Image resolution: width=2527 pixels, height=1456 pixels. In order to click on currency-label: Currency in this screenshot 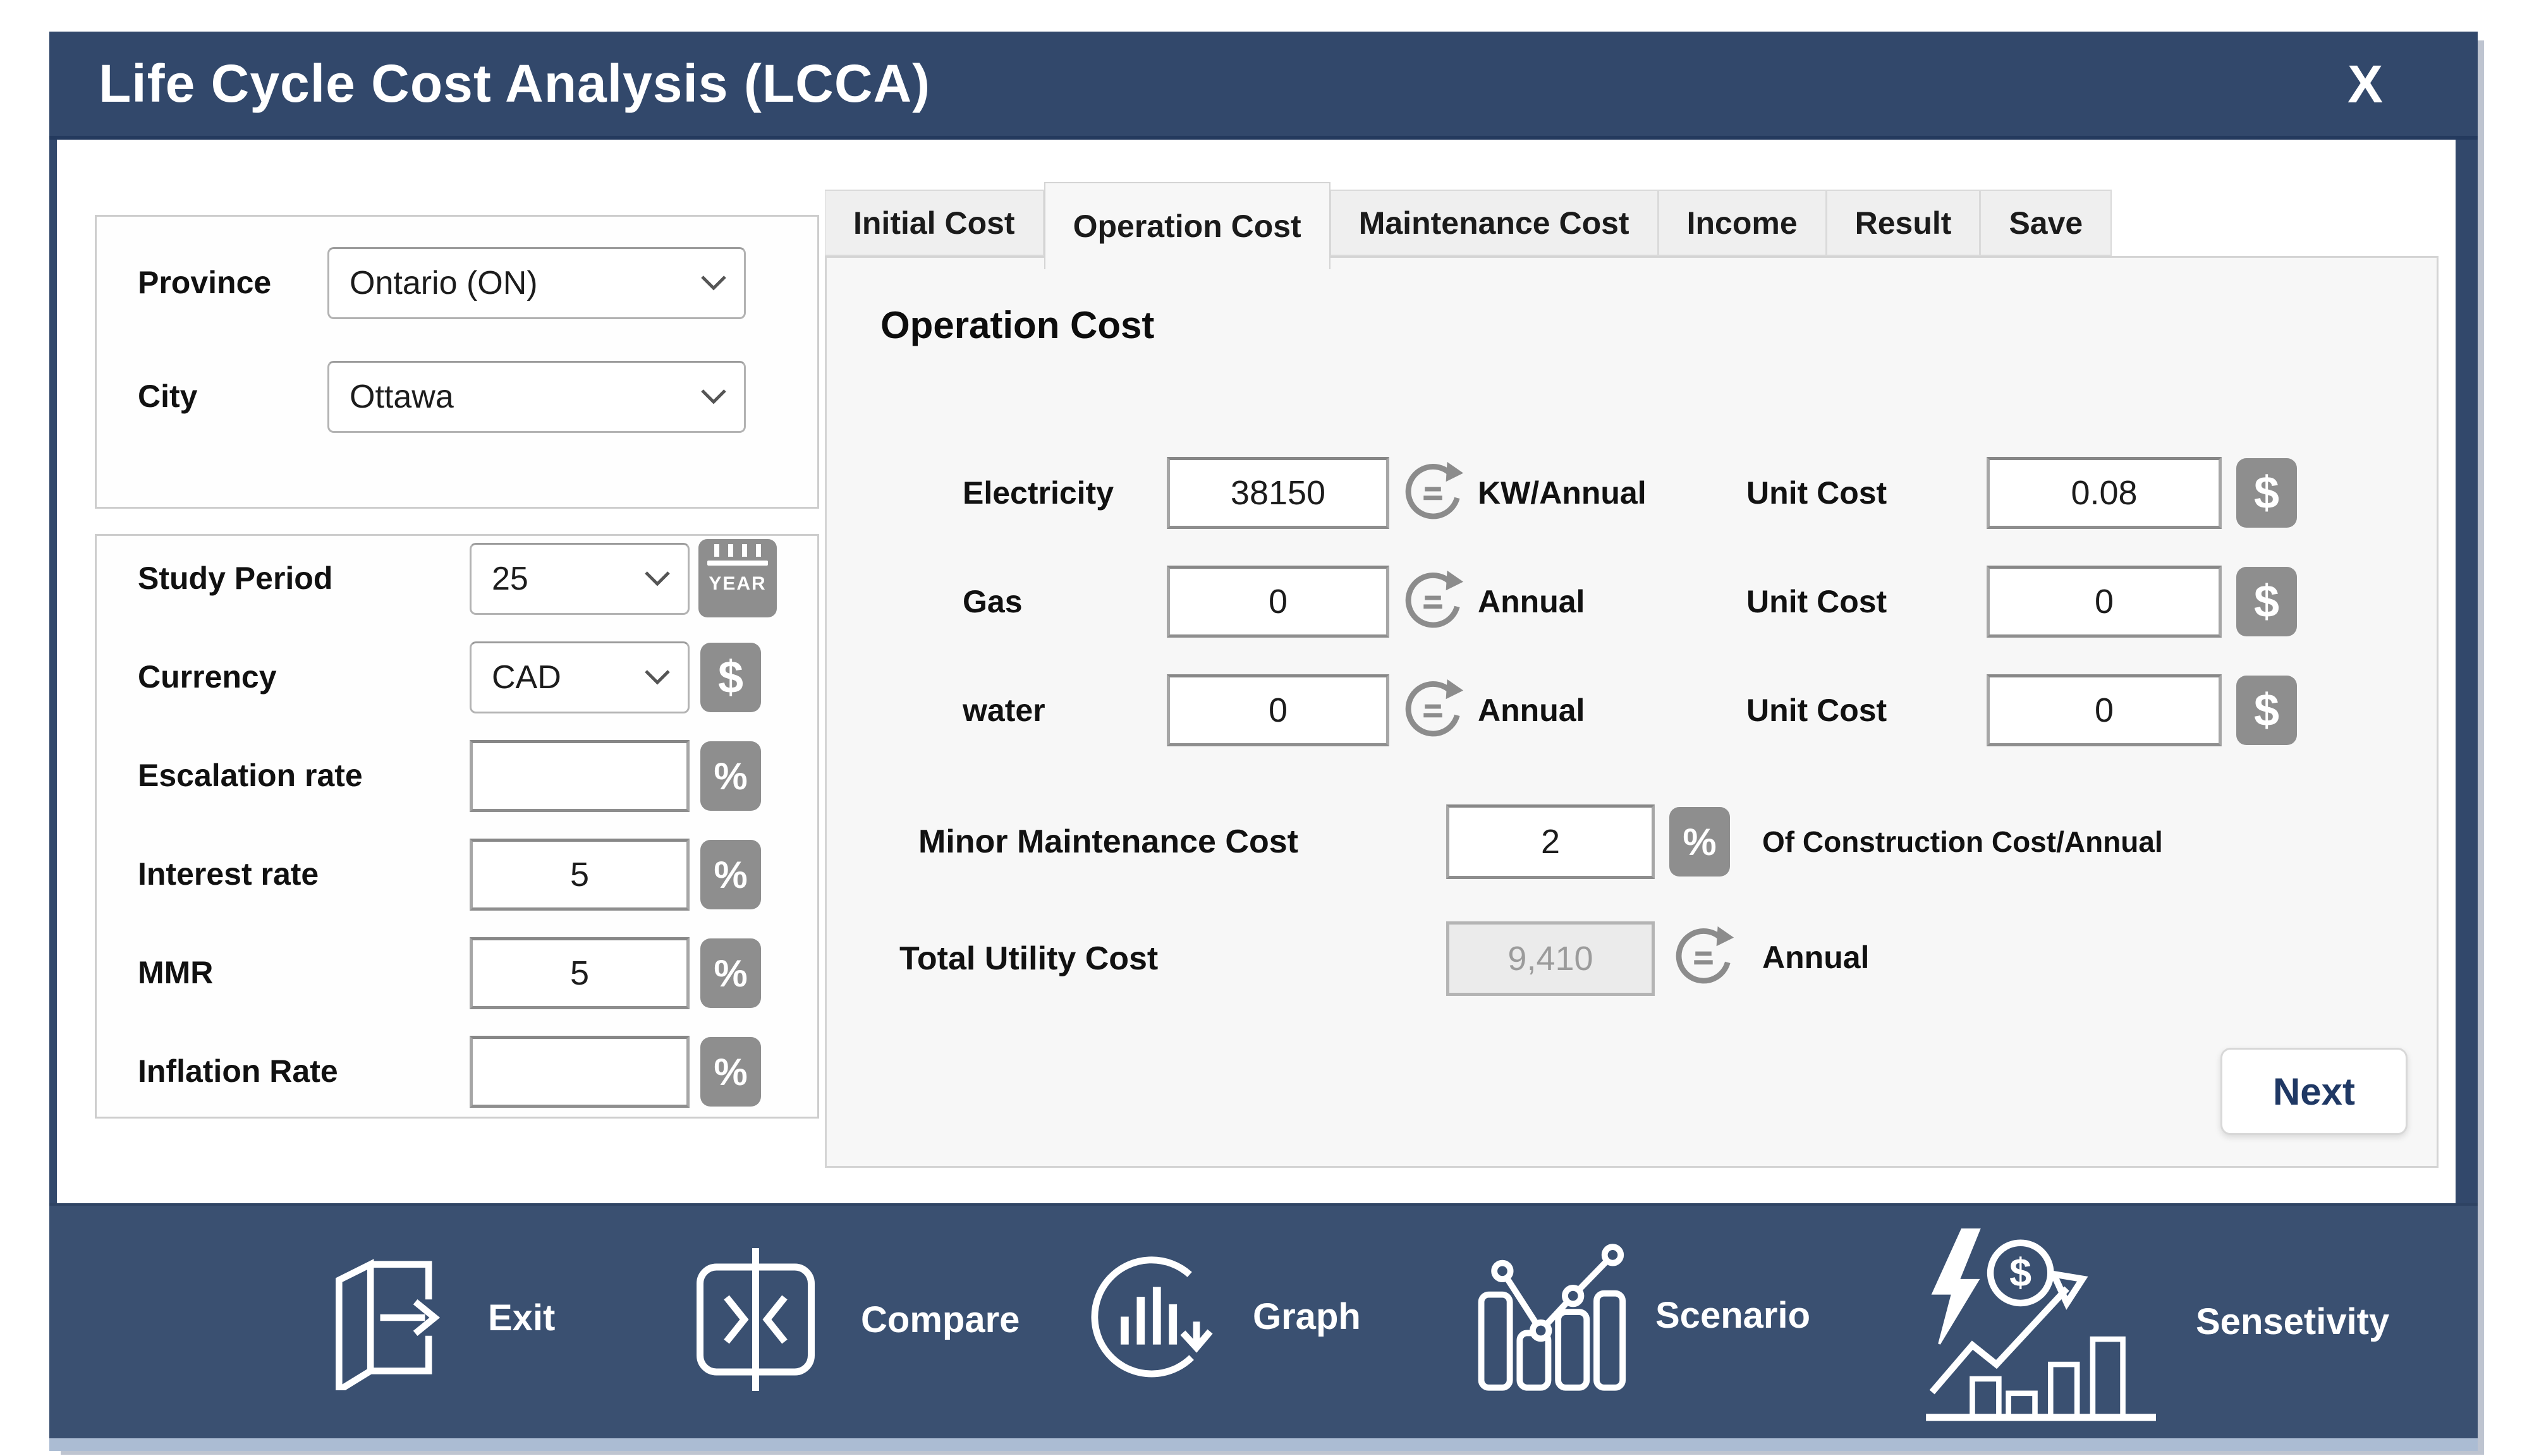, I will do `click(207, 677)`.